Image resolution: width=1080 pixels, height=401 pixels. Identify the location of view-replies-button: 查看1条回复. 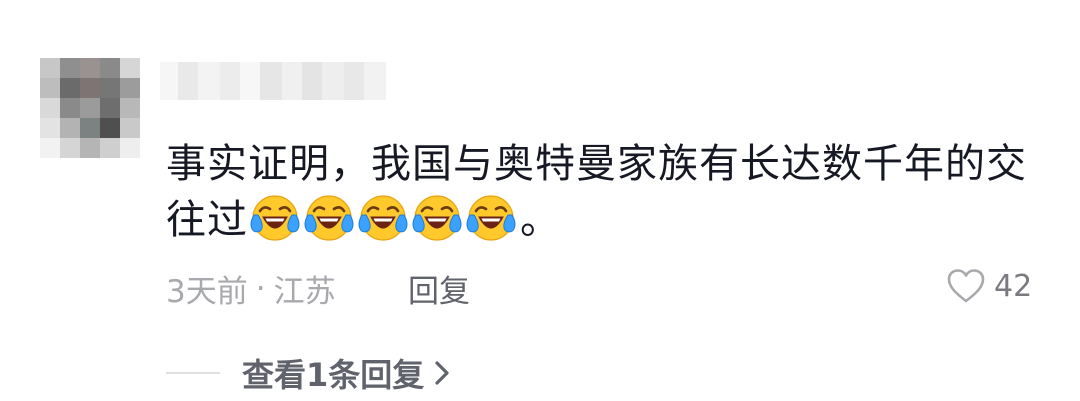
(346, 373).